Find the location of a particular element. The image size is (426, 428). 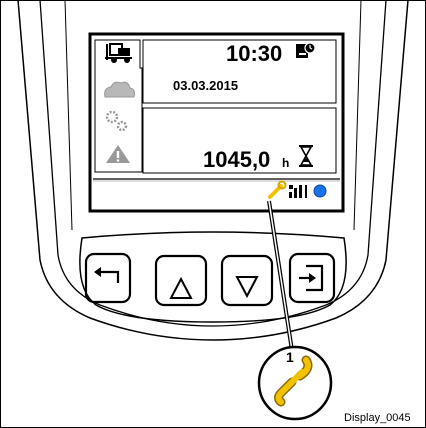

back-button is located at coordinates (108, 278).